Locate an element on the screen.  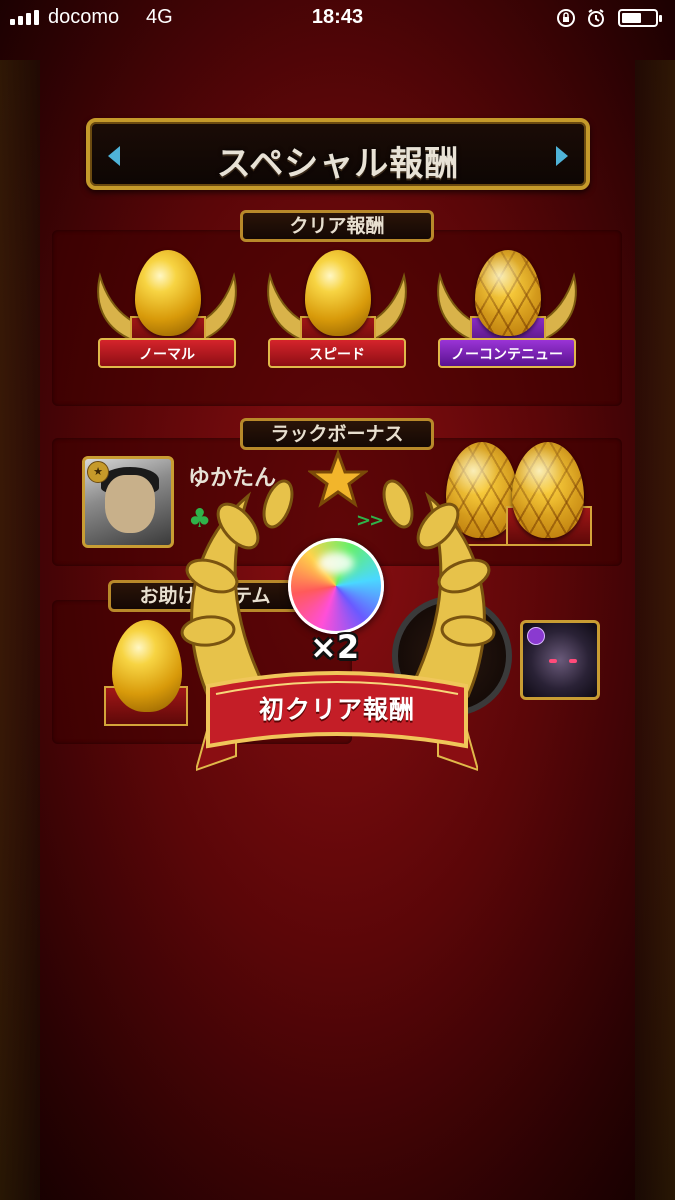
star-icon is located at coordinates (338, 479).